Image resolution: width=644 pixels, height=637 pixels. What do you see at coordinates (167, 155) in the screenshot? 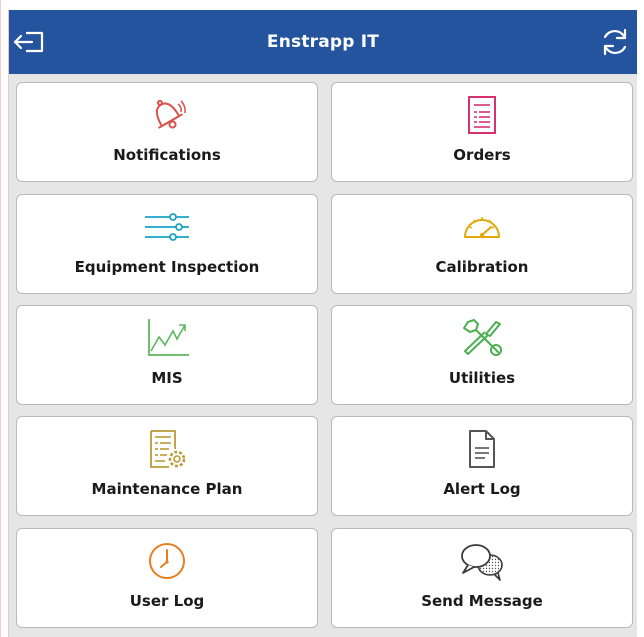
I see `tile-label: Notifications` at bounding box center [167, 155].